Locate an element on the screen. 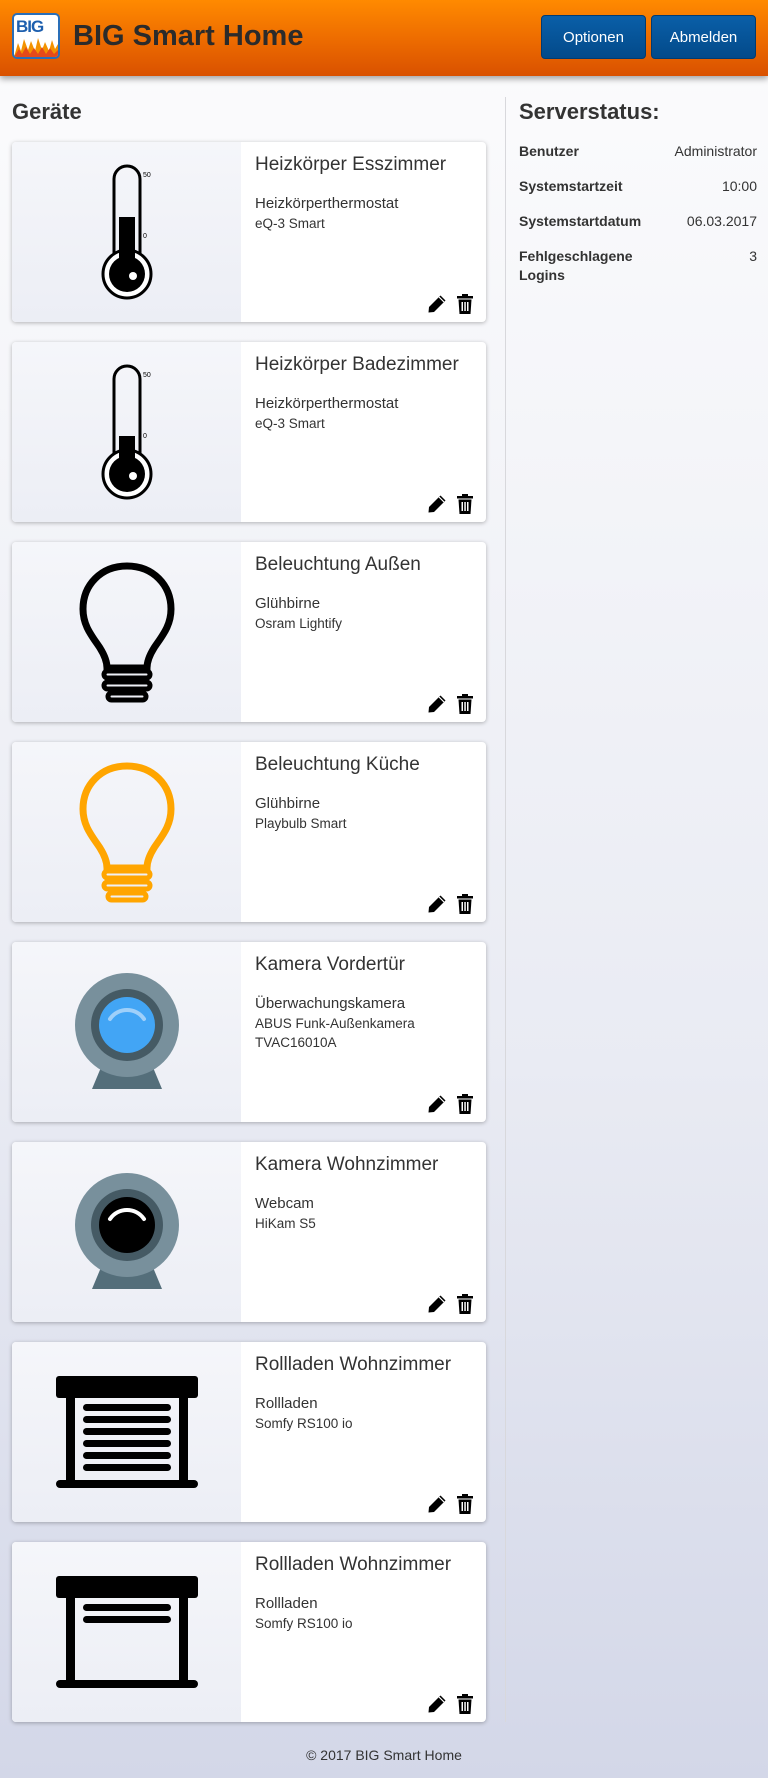  status-value: 10:00 is located at coordinates (739, 186).